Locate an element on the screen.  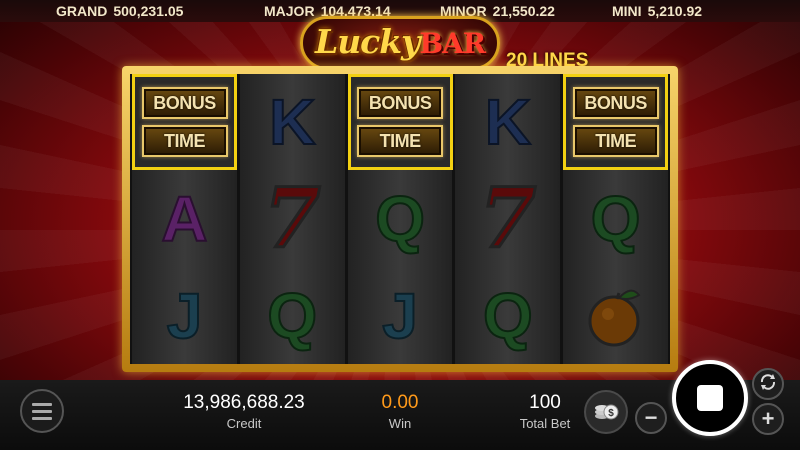
menu-button is located at coordinates (42, 411).